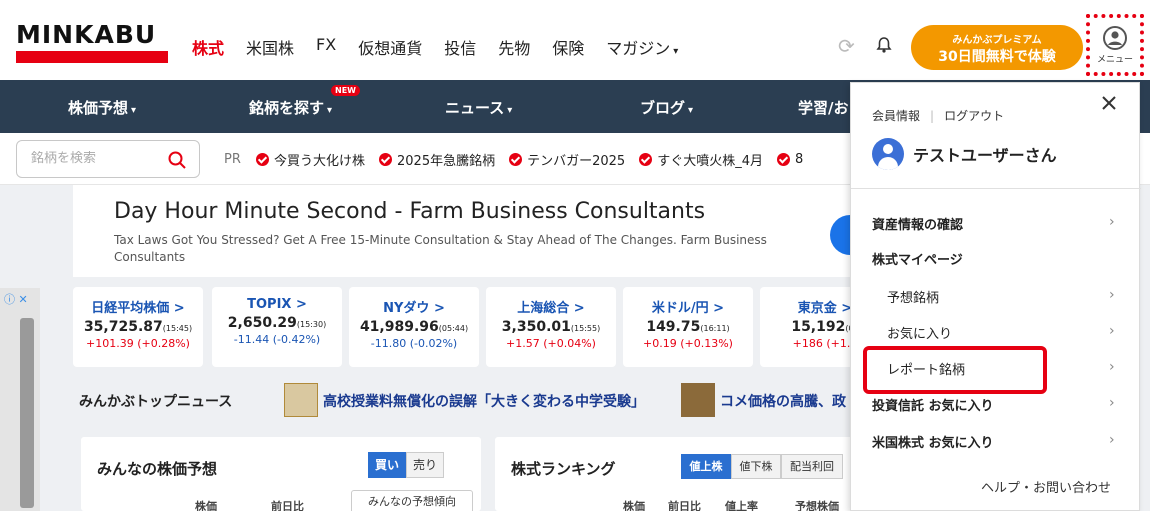  I want to click on quote-value: 2,650.29, so click(262, 323).